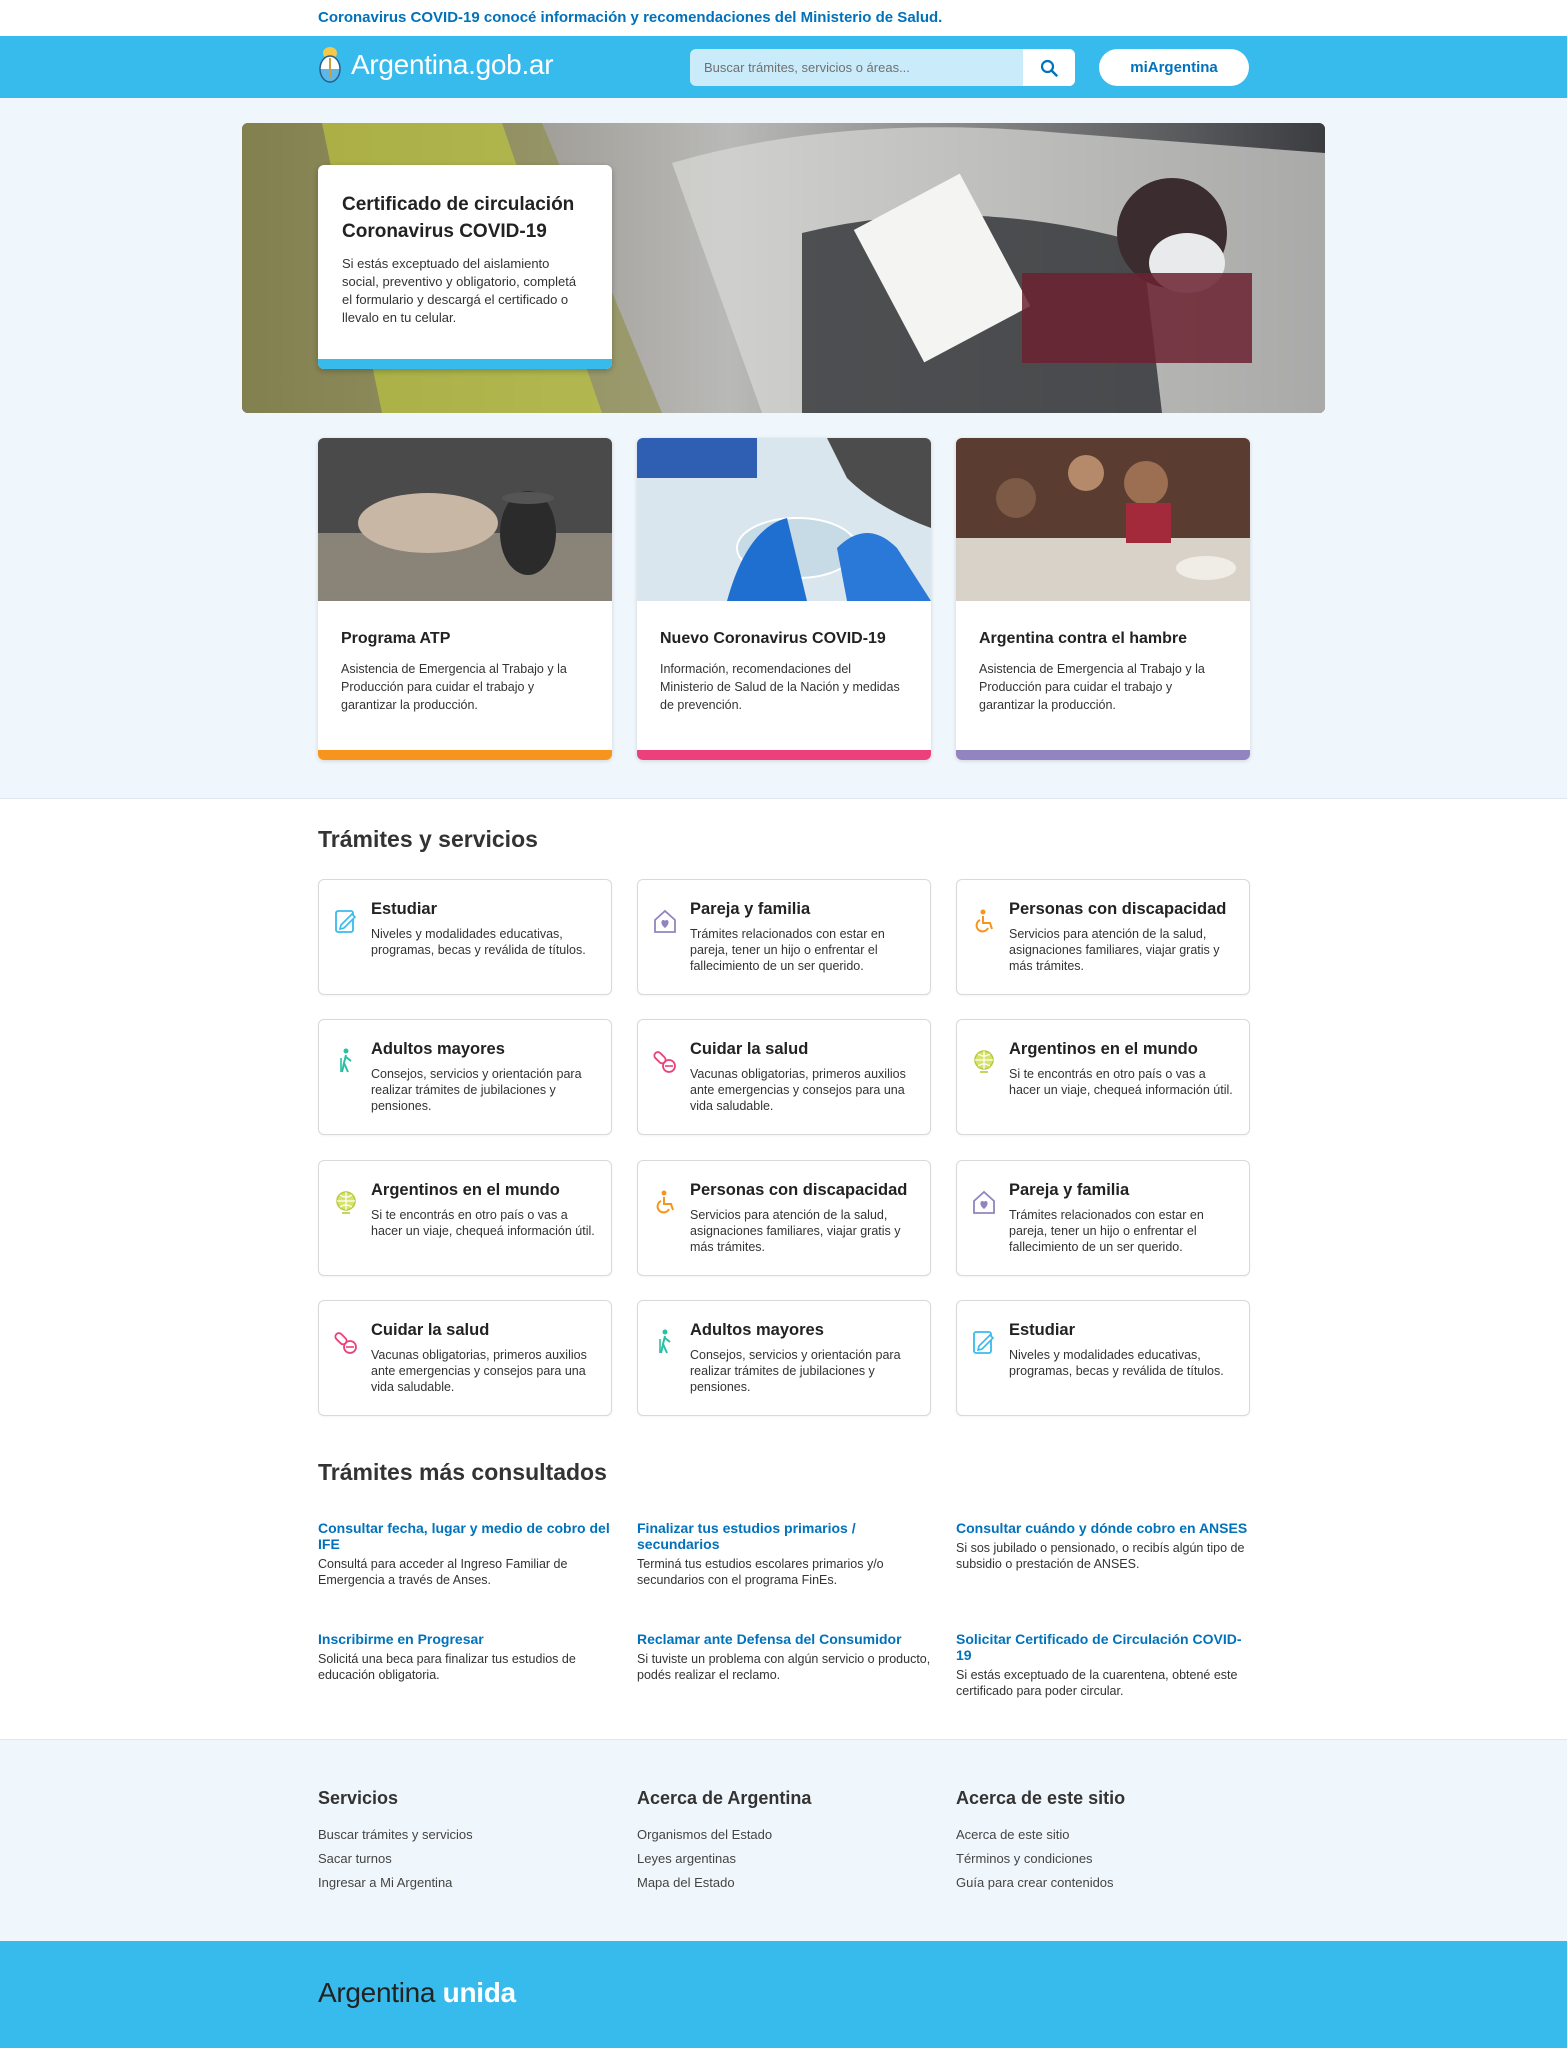 This screenshot has height=2048, width=1567. I want to click on brand-logo: Argentina.gob.ar, so click(436, 65).